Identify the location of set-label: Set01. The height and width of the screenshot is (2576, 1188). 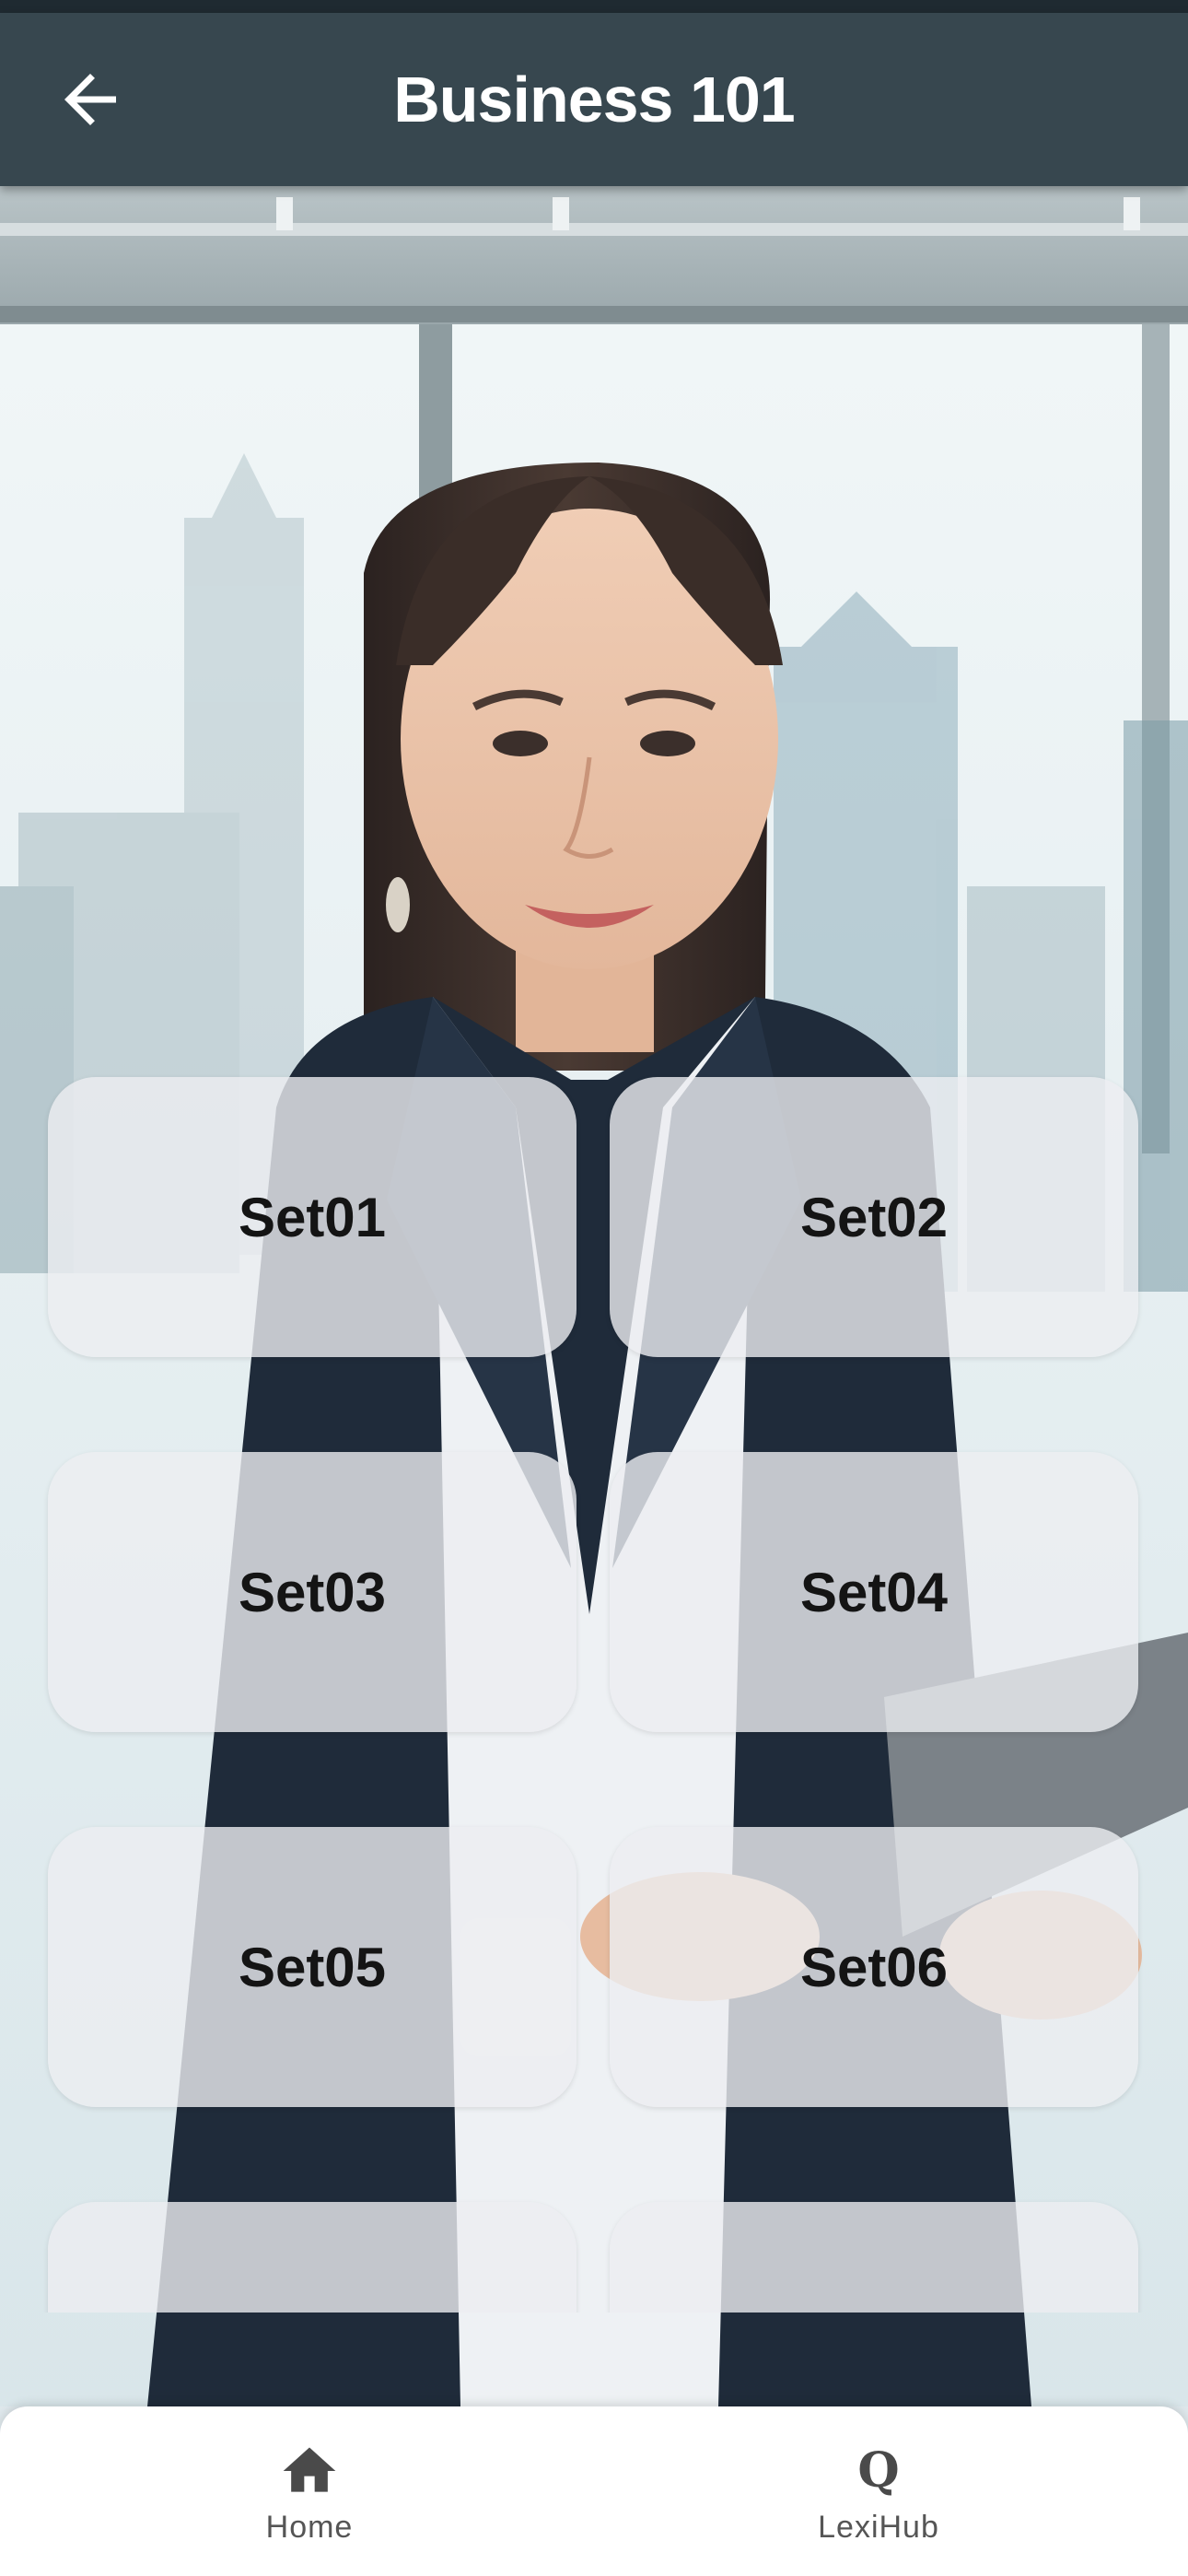
(312, 1217).